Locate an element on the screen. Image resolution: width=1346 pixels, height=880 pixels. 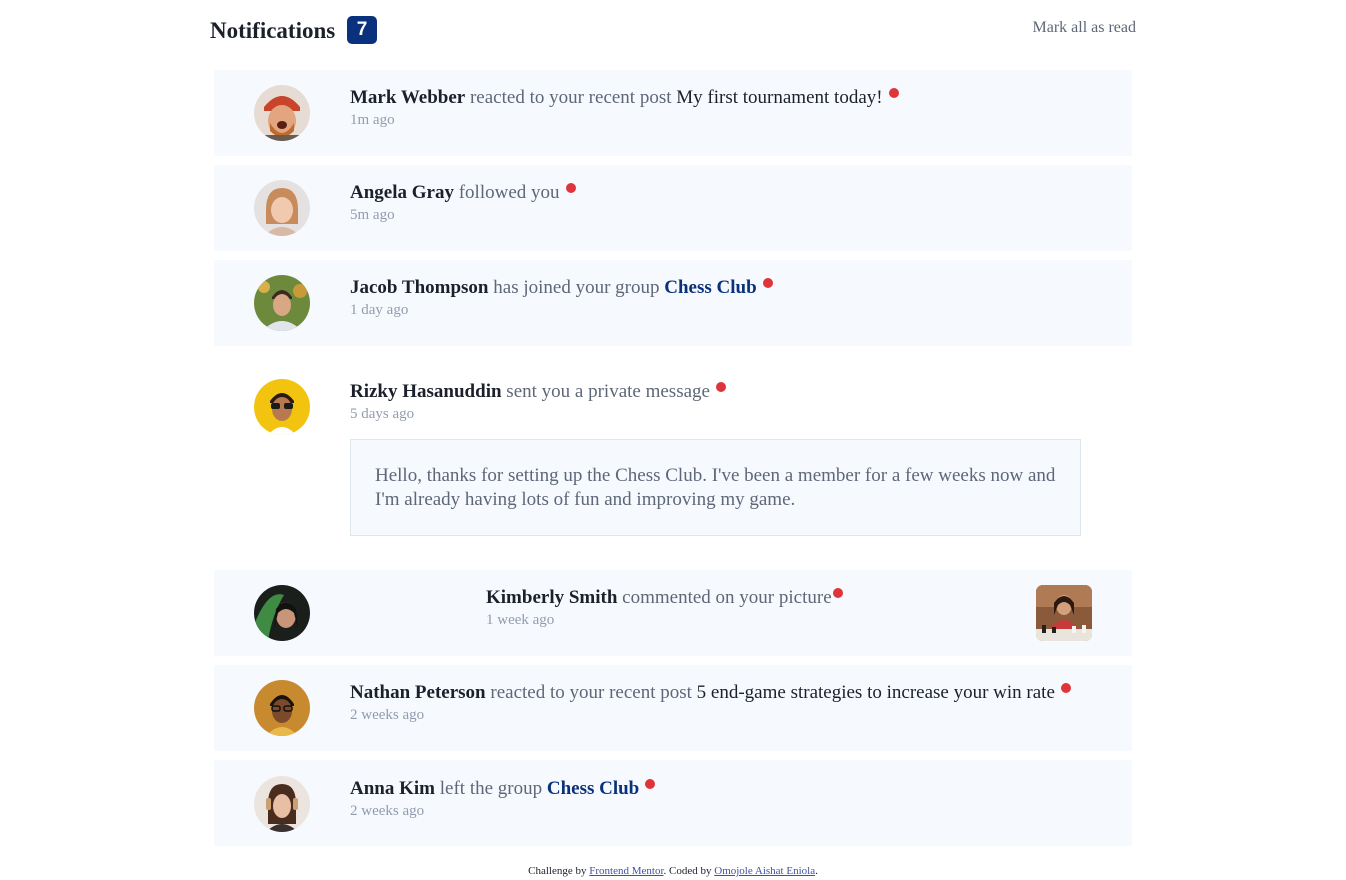
header: Notifications 7 Mark all as read is located at coordinates (673, 31).